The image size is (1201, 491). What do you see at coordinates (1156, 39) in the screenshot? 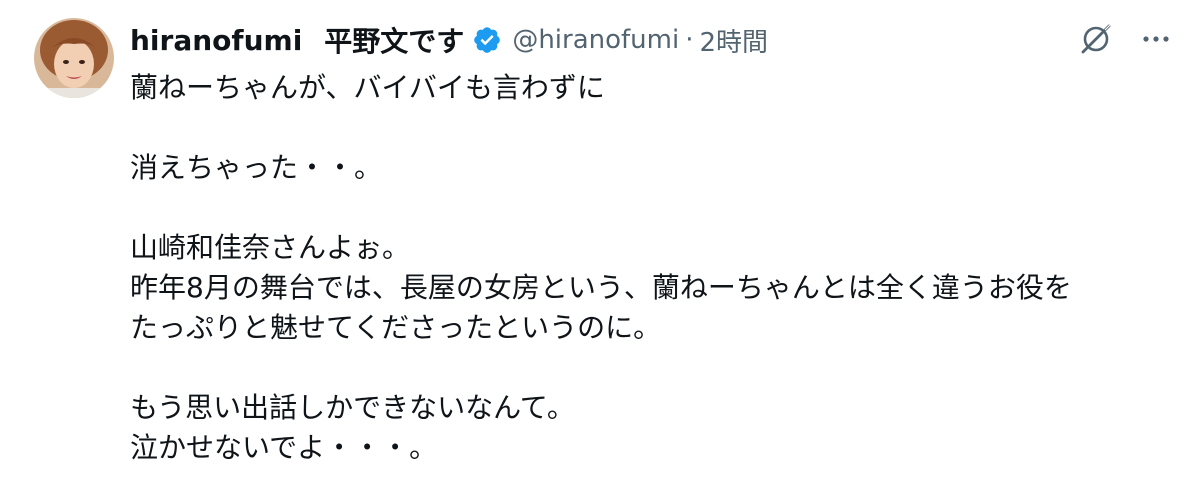
I see `more-options-icon` at bounding box center [1156, 39].